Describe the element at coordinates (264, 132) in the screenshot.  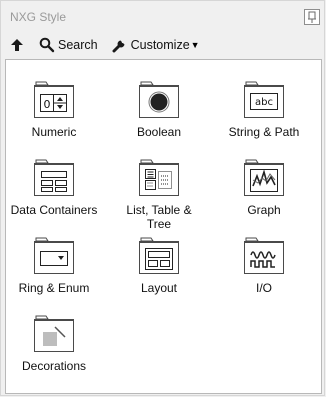
I see `palette-item-label: String & Path` at that location.